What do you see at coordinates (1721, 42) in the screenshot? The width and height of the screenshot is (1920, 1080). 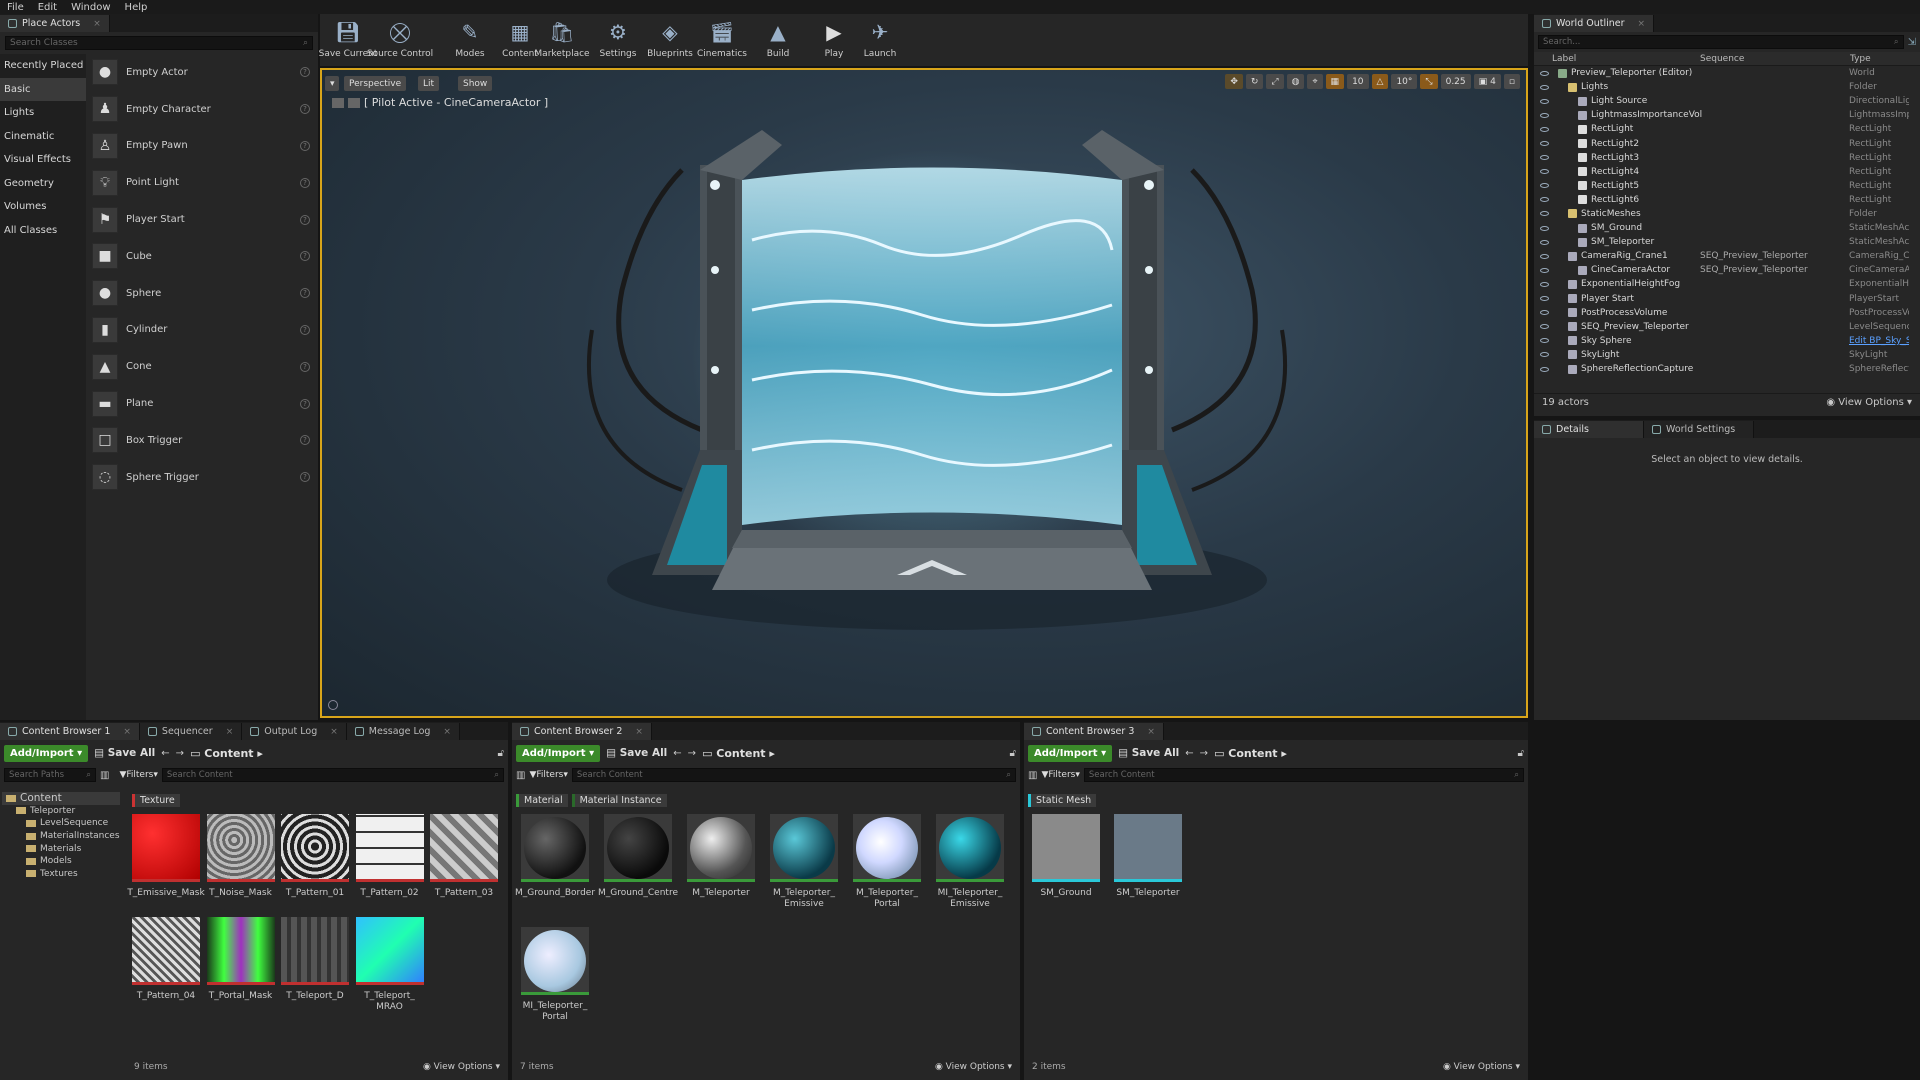 I see `outliner-search-input: Search... ⌕` at bounding box center [1721, 42].